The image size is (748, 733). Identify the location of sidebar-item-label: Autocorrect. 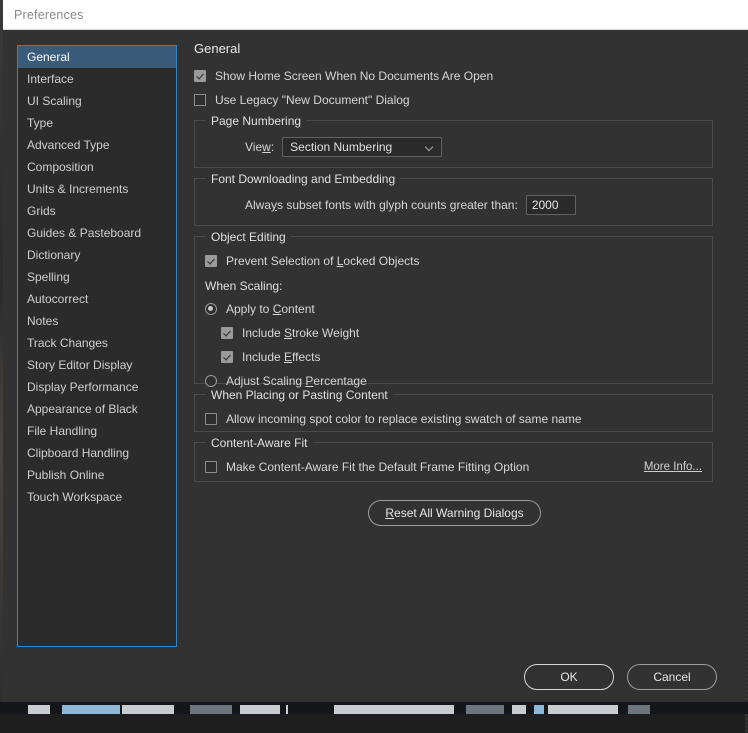
(58, 299).